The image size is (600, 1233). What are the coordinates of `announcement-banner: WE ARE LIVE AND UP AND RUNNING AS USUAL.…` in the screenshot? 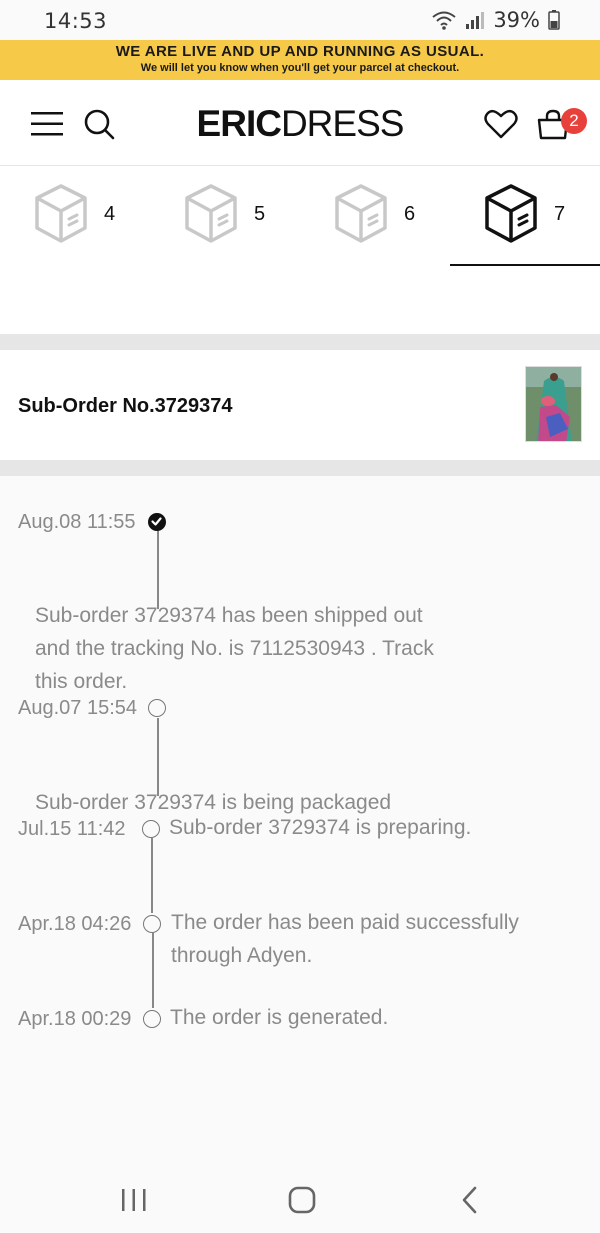 It's located at (300, 60).